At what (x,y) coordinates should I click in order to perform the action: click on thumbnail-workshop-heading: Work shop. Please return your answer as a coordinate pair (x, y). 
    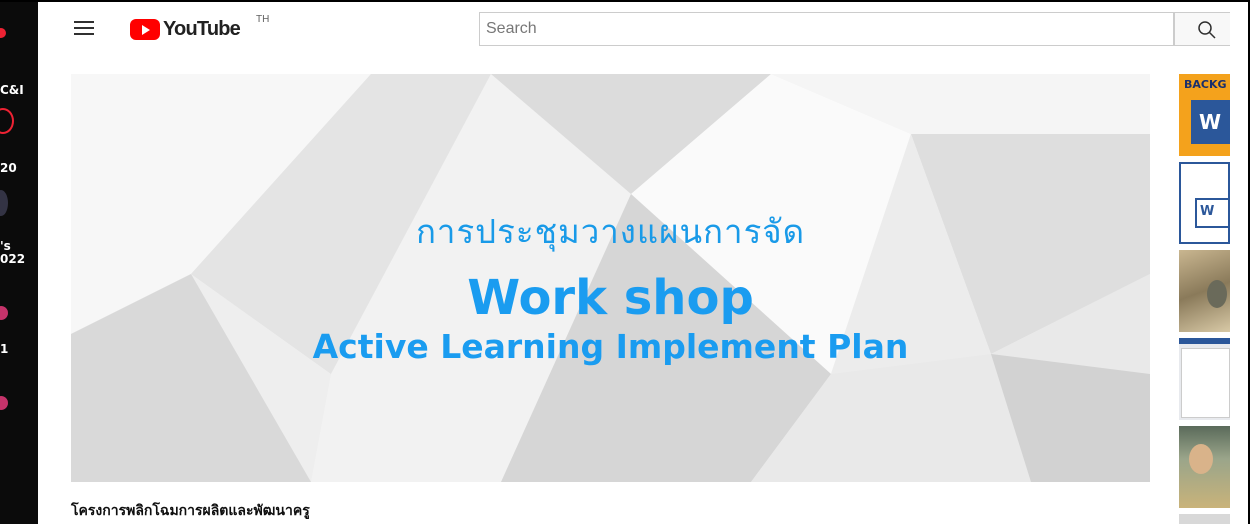
    Looking at the image, I should click on (610, 298).